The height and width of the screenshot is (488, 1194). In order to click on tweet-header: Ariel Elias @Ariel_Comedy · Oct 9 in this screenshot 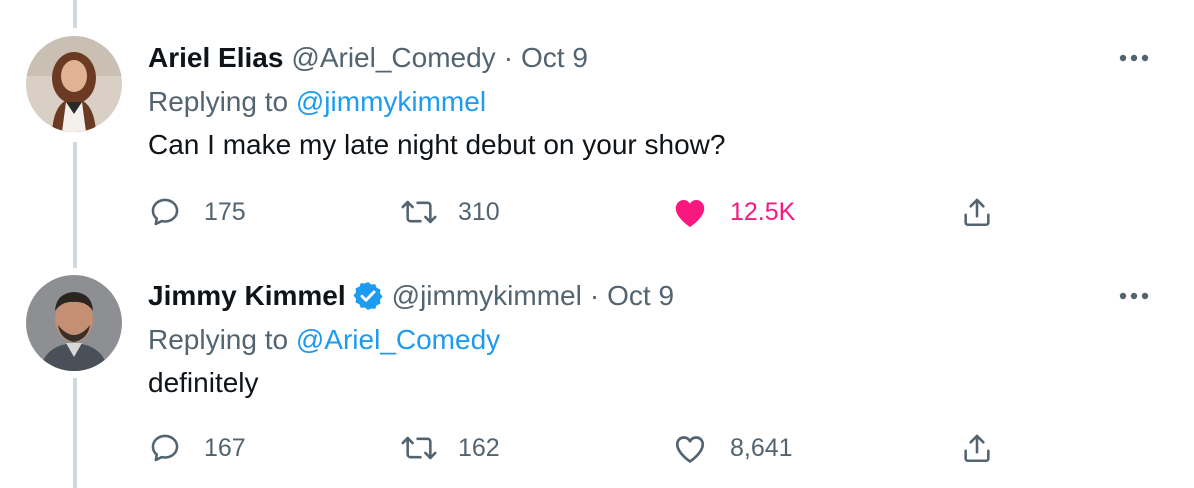, I will do `click(368, 58)`.